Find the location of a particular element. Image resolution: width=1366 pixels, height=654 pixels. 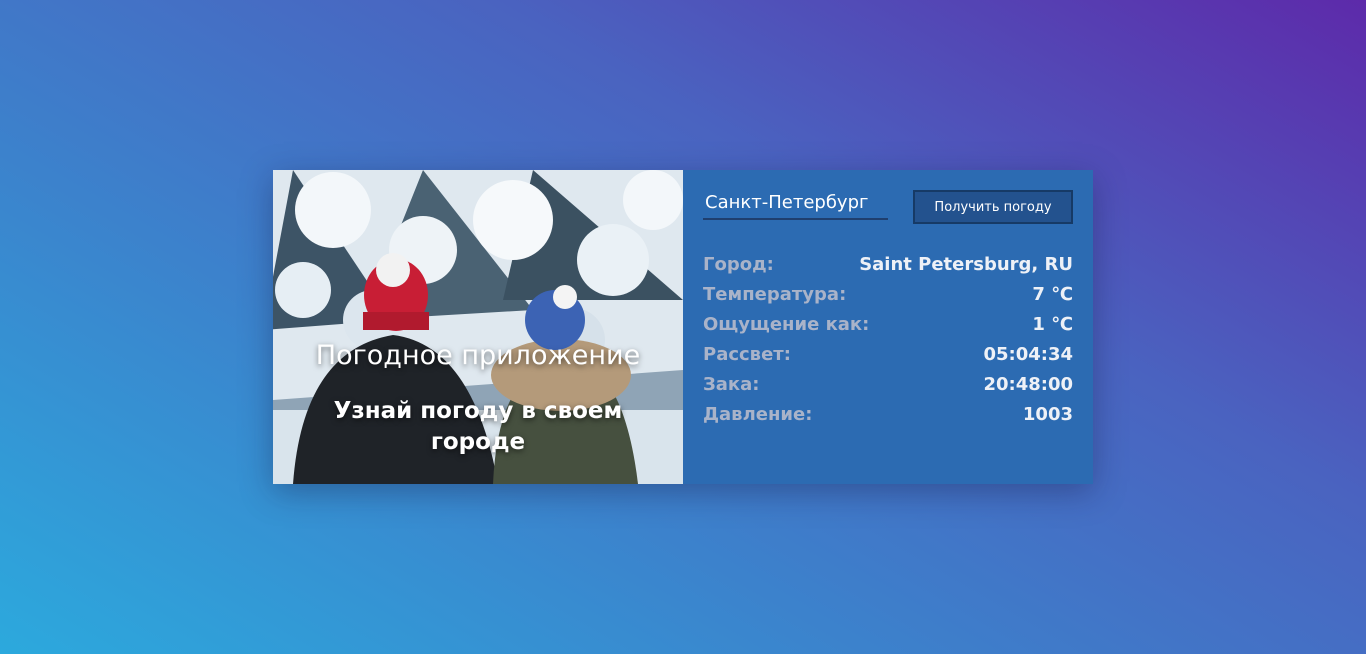

pressure-label: Давление: is located at coordinates (758, 414).